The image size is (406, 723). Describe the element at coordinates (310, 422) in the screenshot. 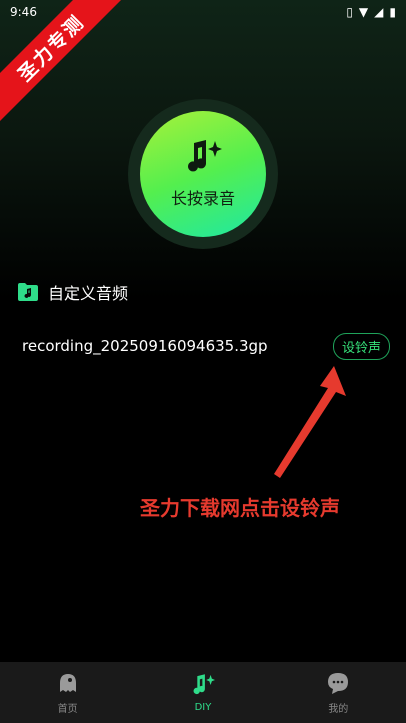

I see `annotation-arrow` at that location.